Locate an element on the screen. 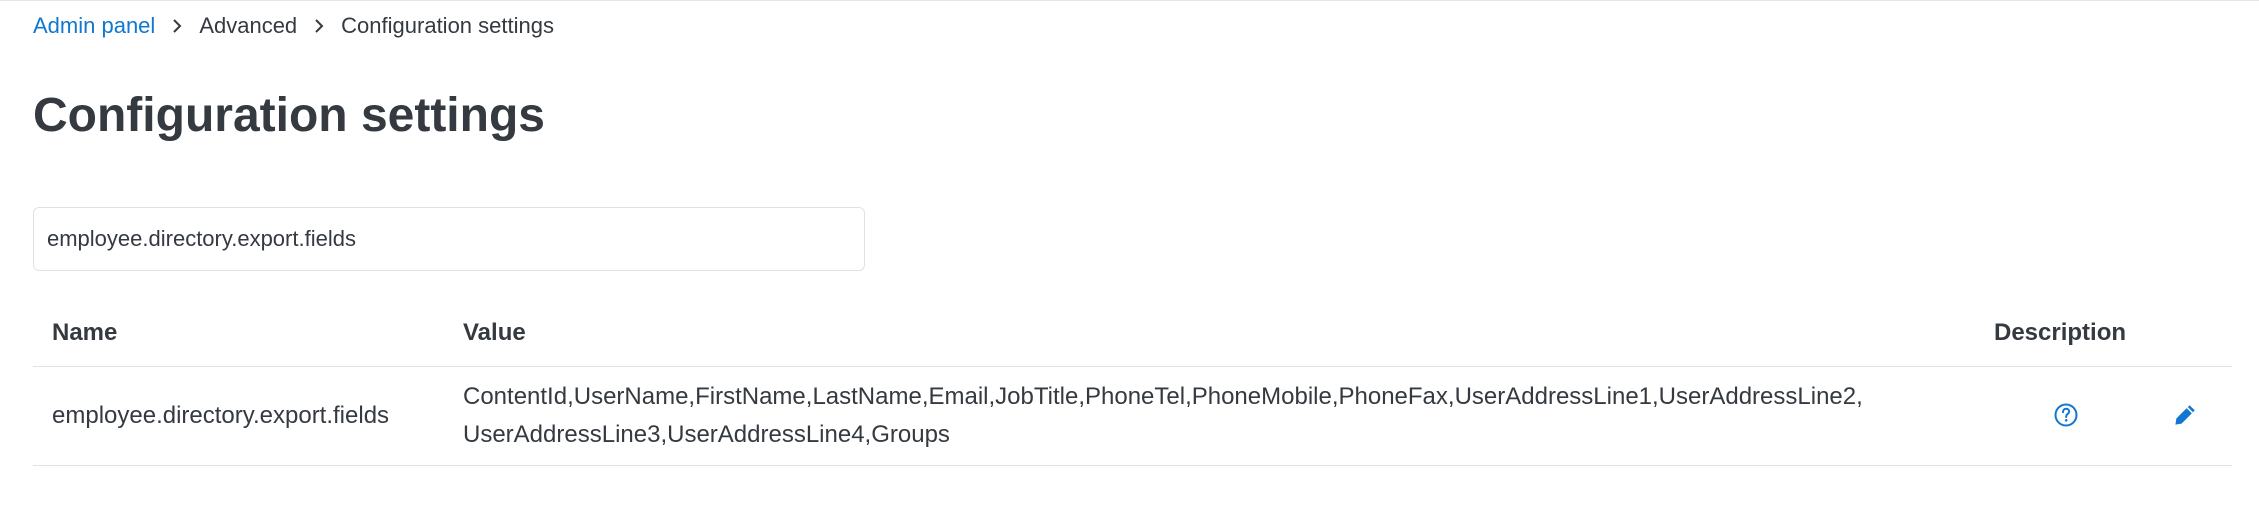 This screenshot has width=2259, height=510. page-title: Configuration settings is located at coordinates (289, 115).